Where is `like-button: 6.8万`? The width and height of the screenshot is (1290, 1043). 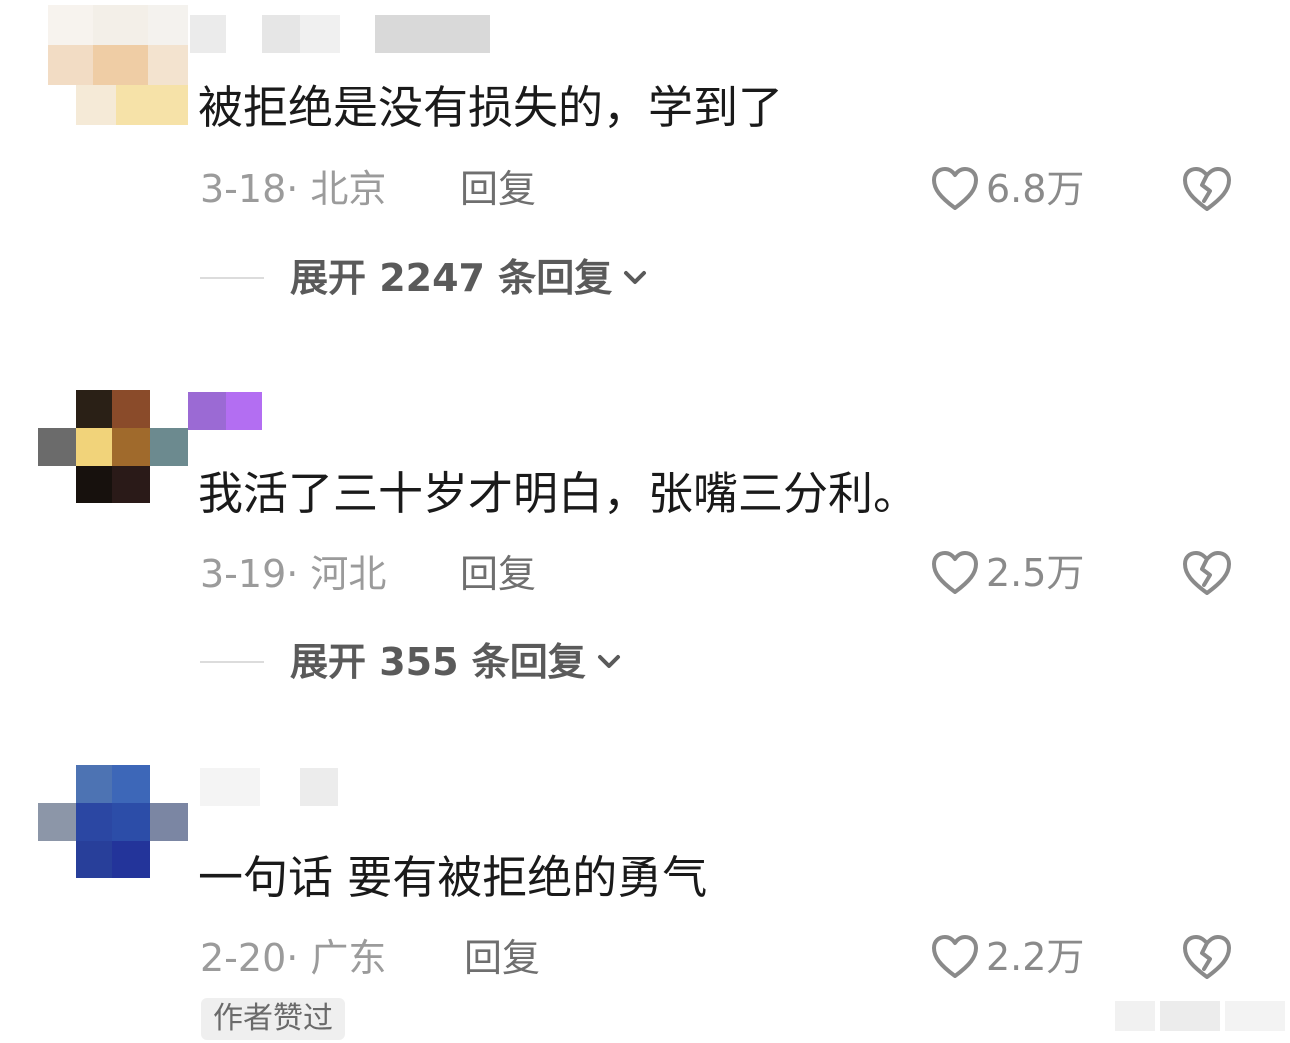 like-button: 6.8万 is located at coordinates (1007, 189).